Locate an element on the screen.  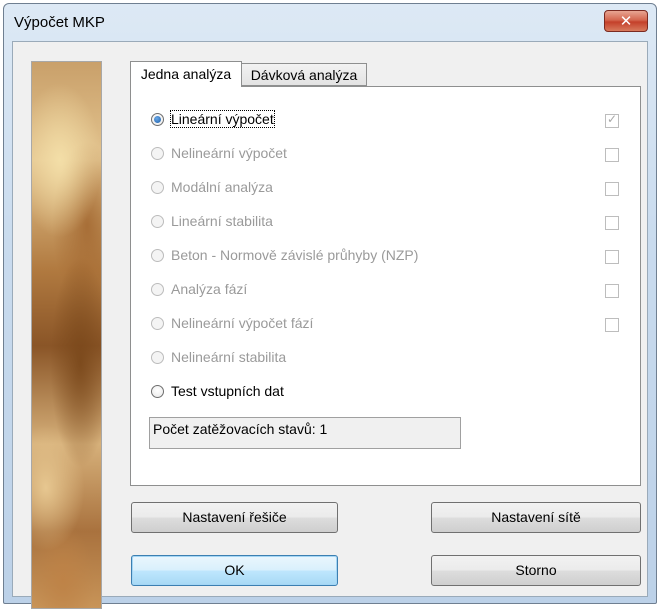
tab-strip: Jedna analýza Dávková analýza is located at coordinates (385, 74).